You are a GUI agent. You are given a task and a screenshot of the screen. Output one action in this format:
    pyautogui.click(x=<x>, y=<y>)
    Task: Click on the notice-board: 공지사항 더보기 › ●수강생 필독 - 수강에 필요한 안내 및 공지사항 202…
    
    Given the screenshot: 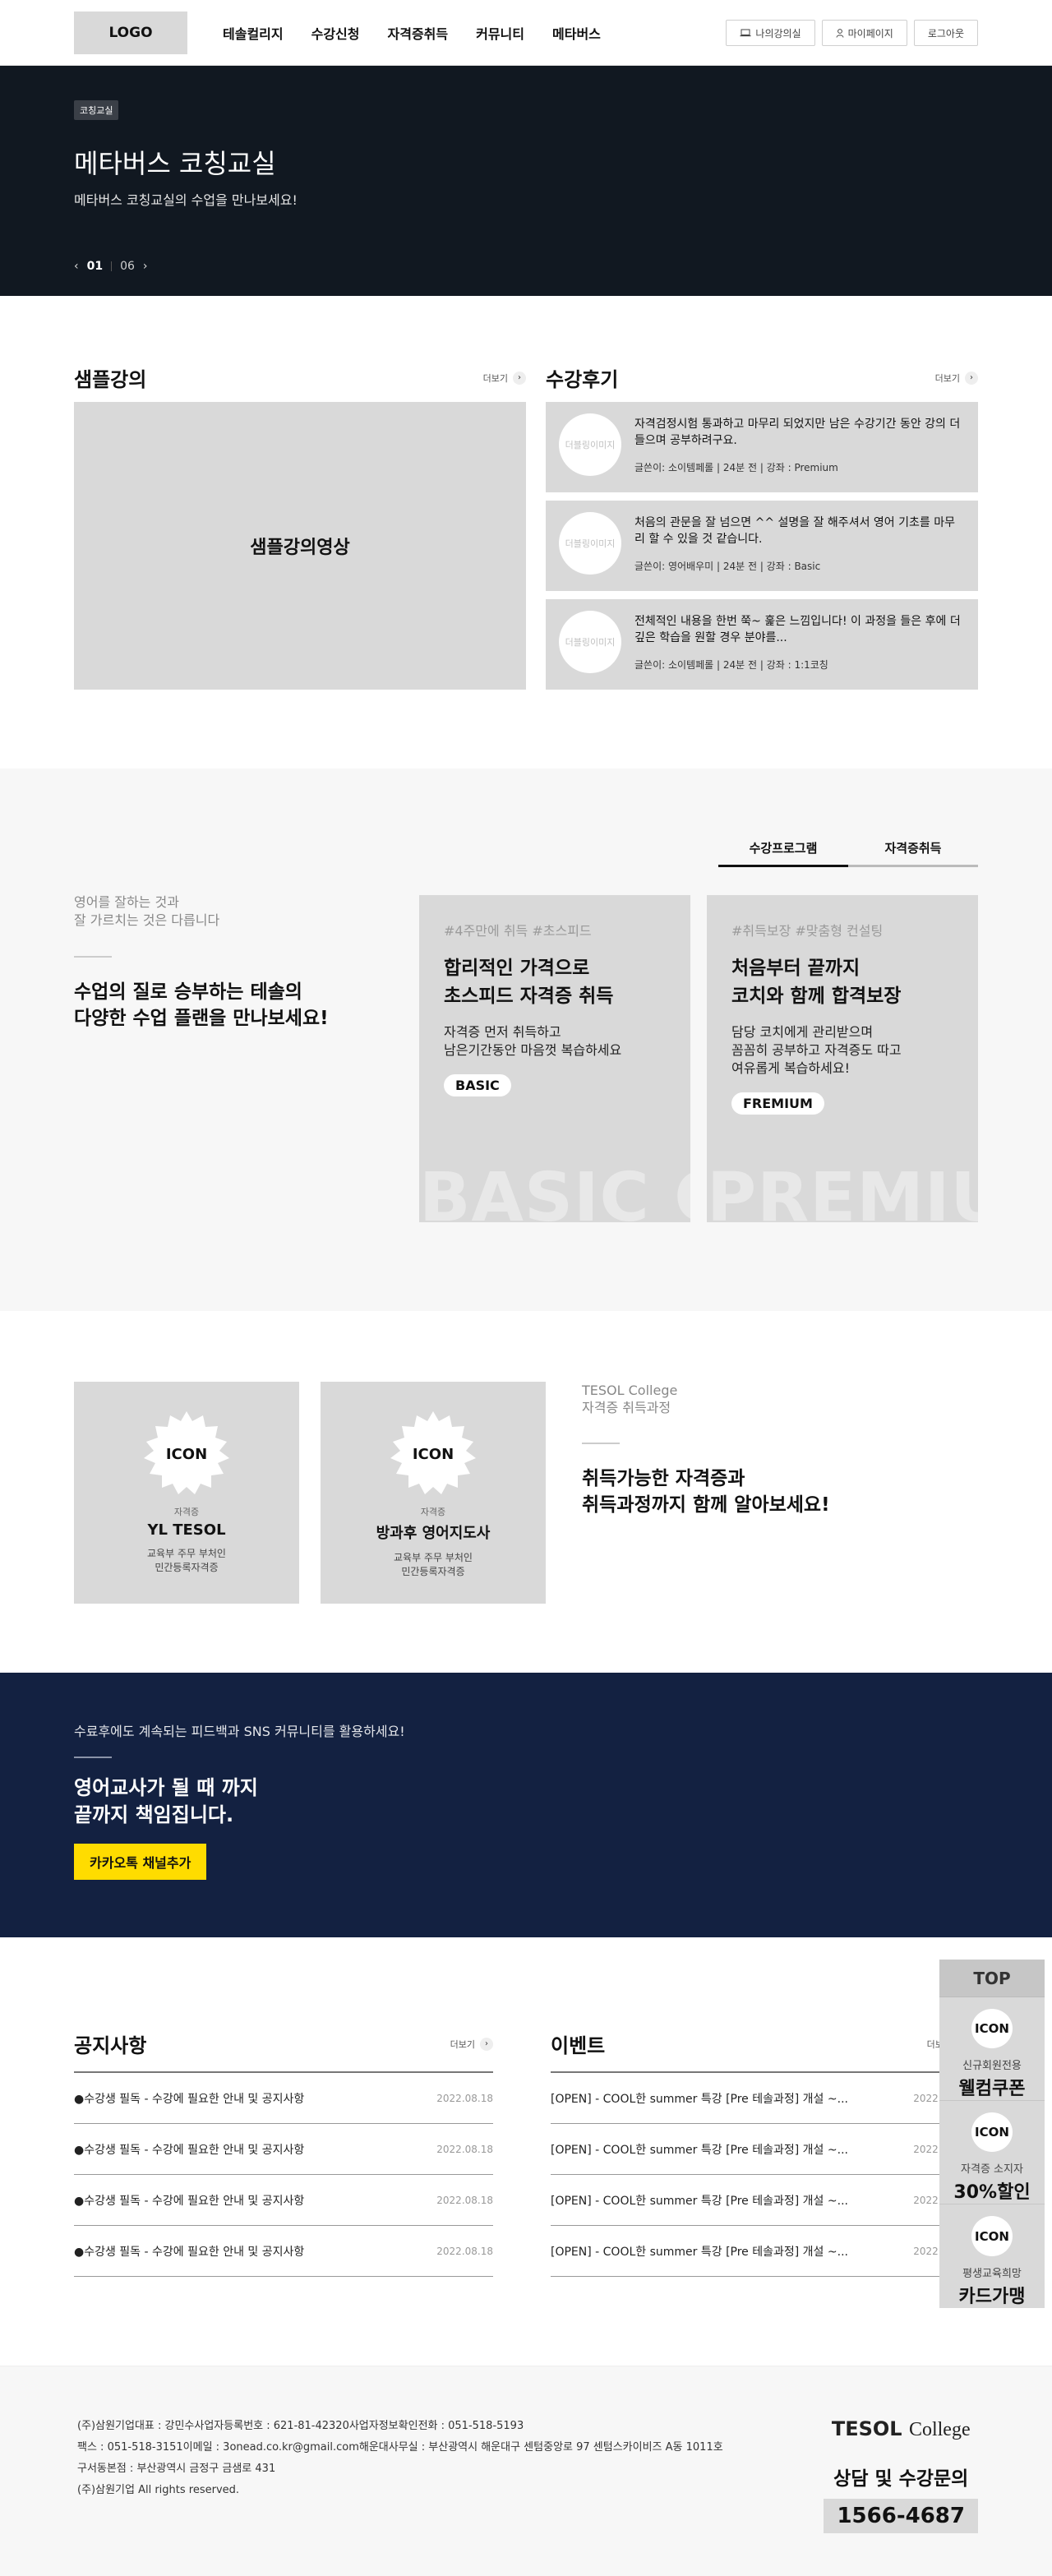 What is the action you would take?
    pyautogui.click(x=283, y=2153)
    